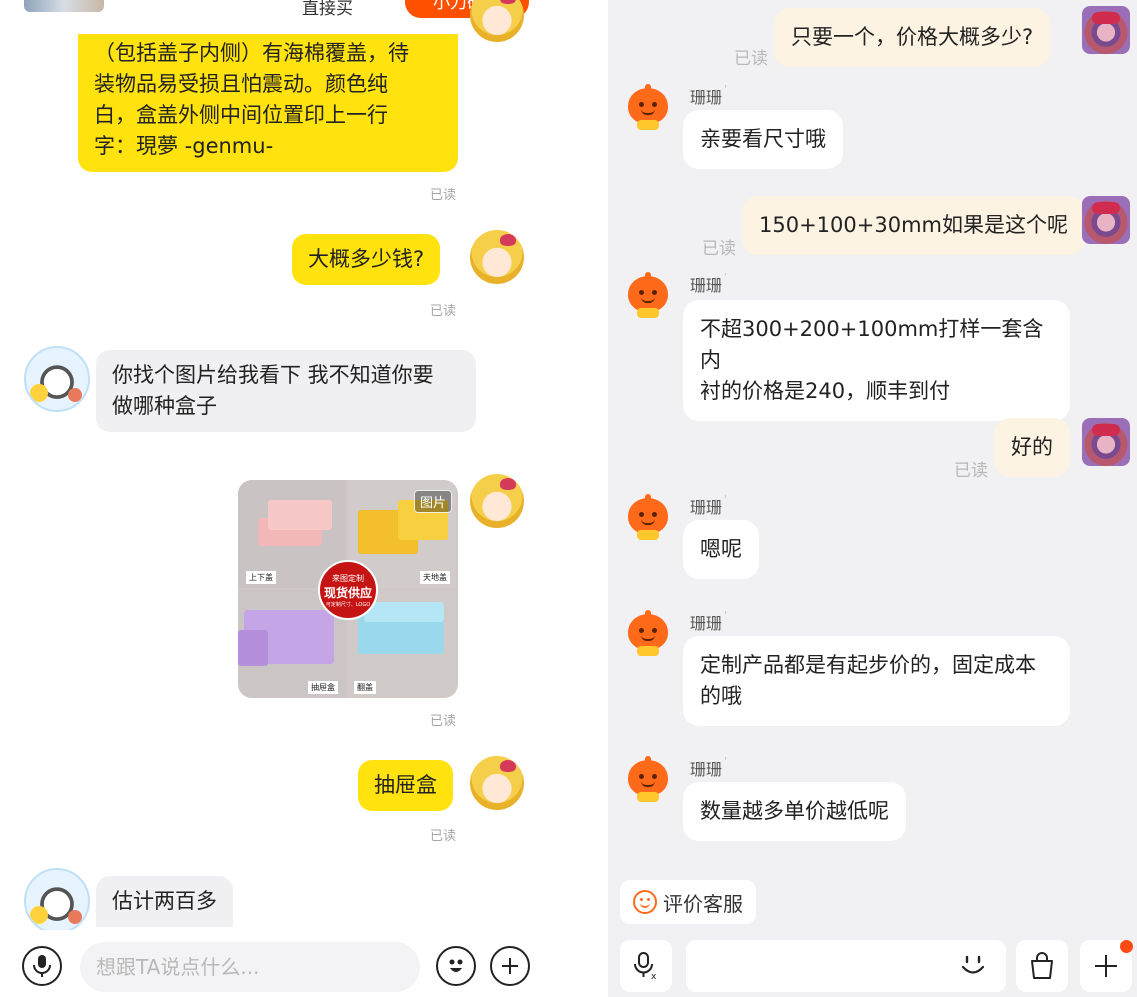 Image resolution: width=1137 pixels, height=997 pixels. Describe the element at coordinates (251, 53) in the screenshot. I see `message-line: （包括盖子内侧）有海棉覆盖，待` at that location.